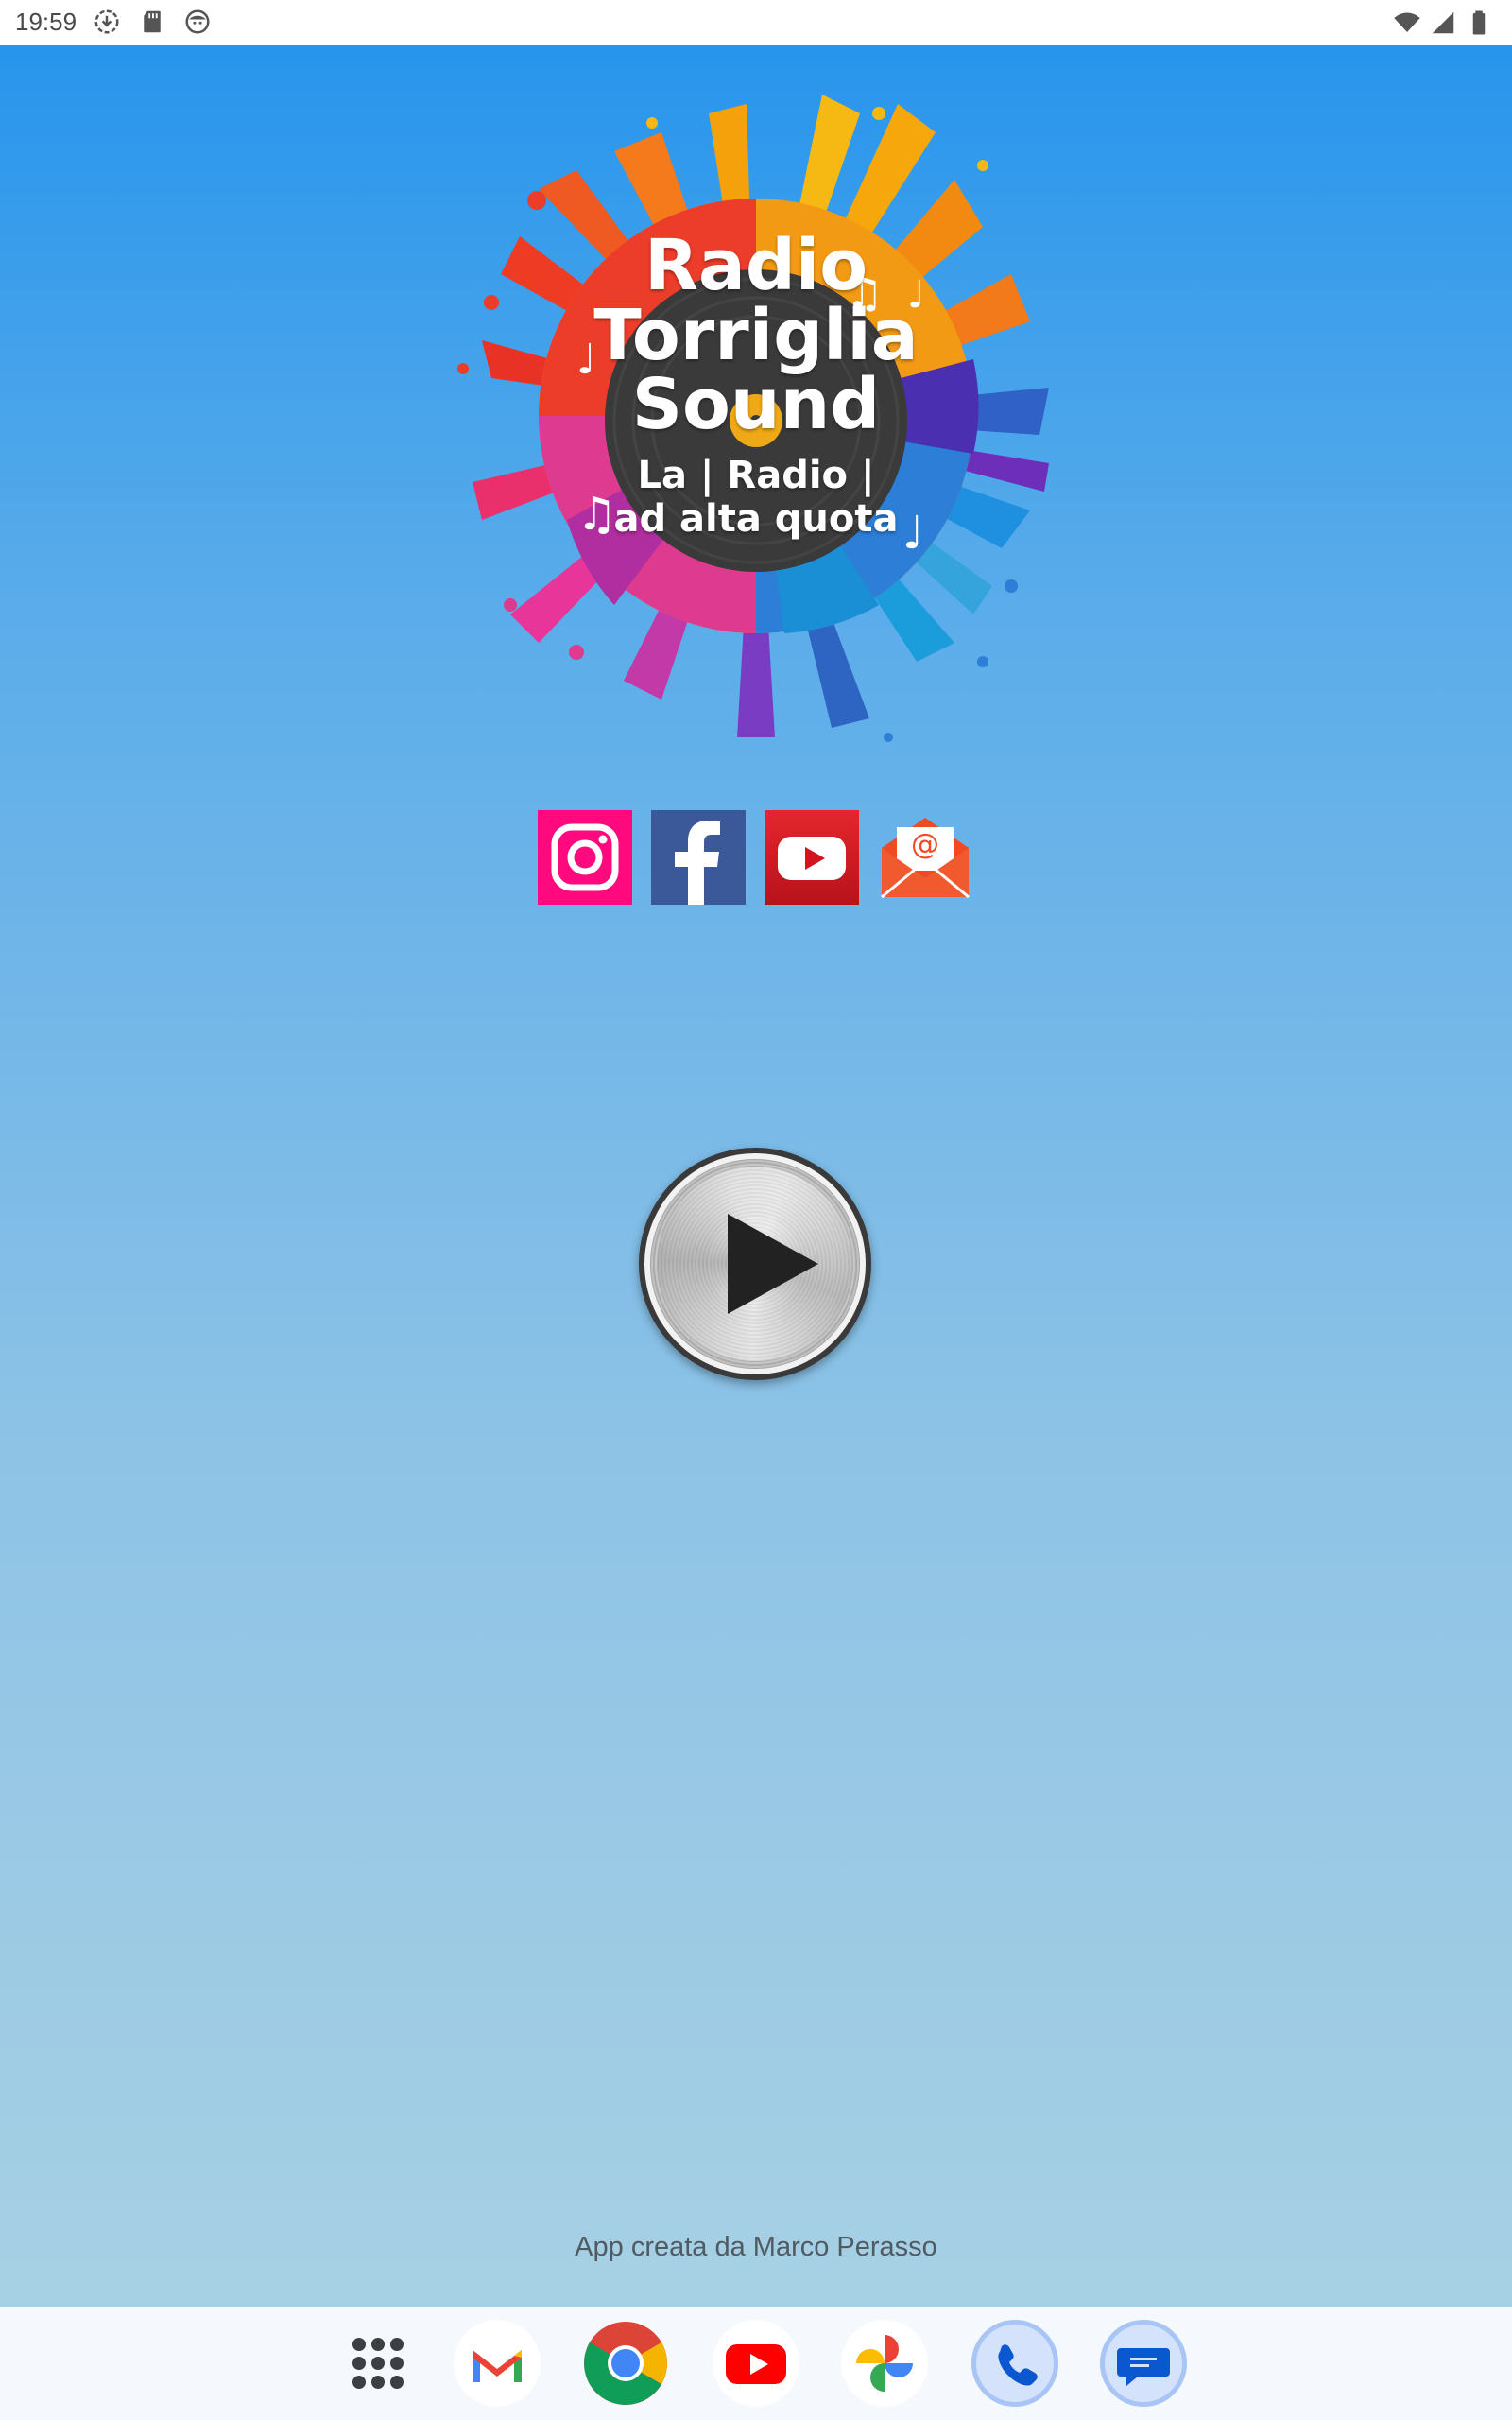  What do you see at coordinates (697, 863) in the screenshot?
I see `facebook-icon` at bounding box center [697, 863].